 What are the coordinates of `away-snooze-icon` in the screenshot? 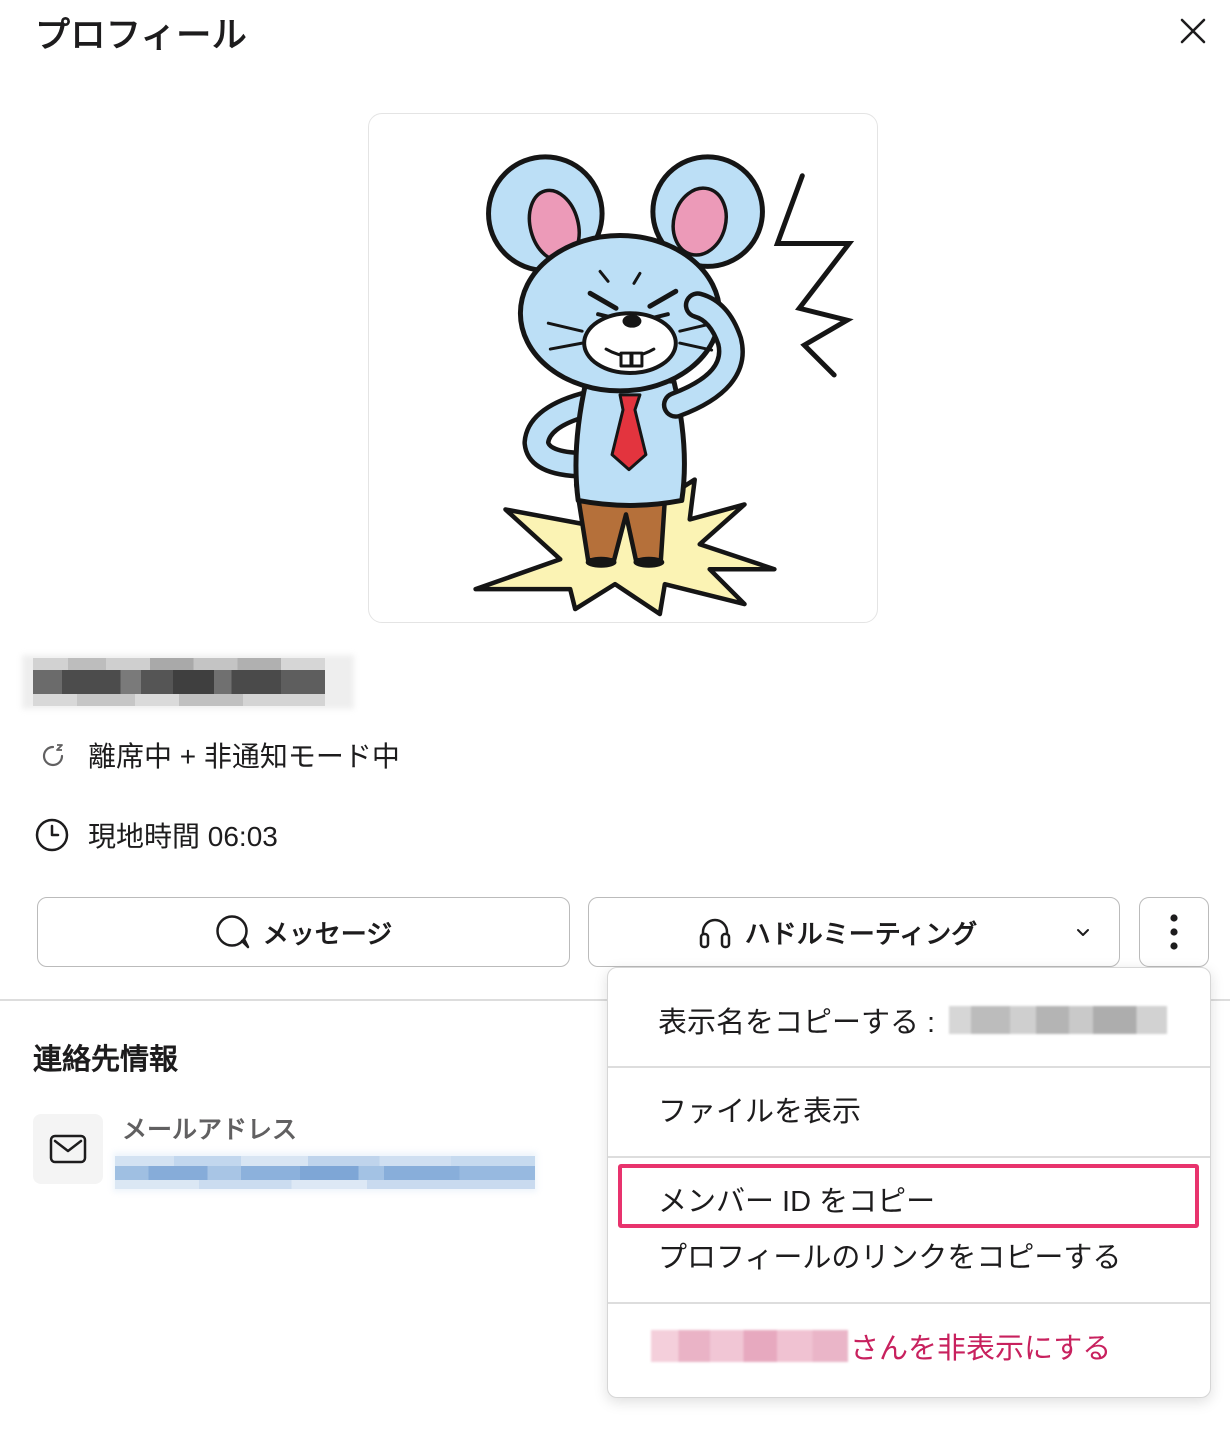 It's located at (53, 755).